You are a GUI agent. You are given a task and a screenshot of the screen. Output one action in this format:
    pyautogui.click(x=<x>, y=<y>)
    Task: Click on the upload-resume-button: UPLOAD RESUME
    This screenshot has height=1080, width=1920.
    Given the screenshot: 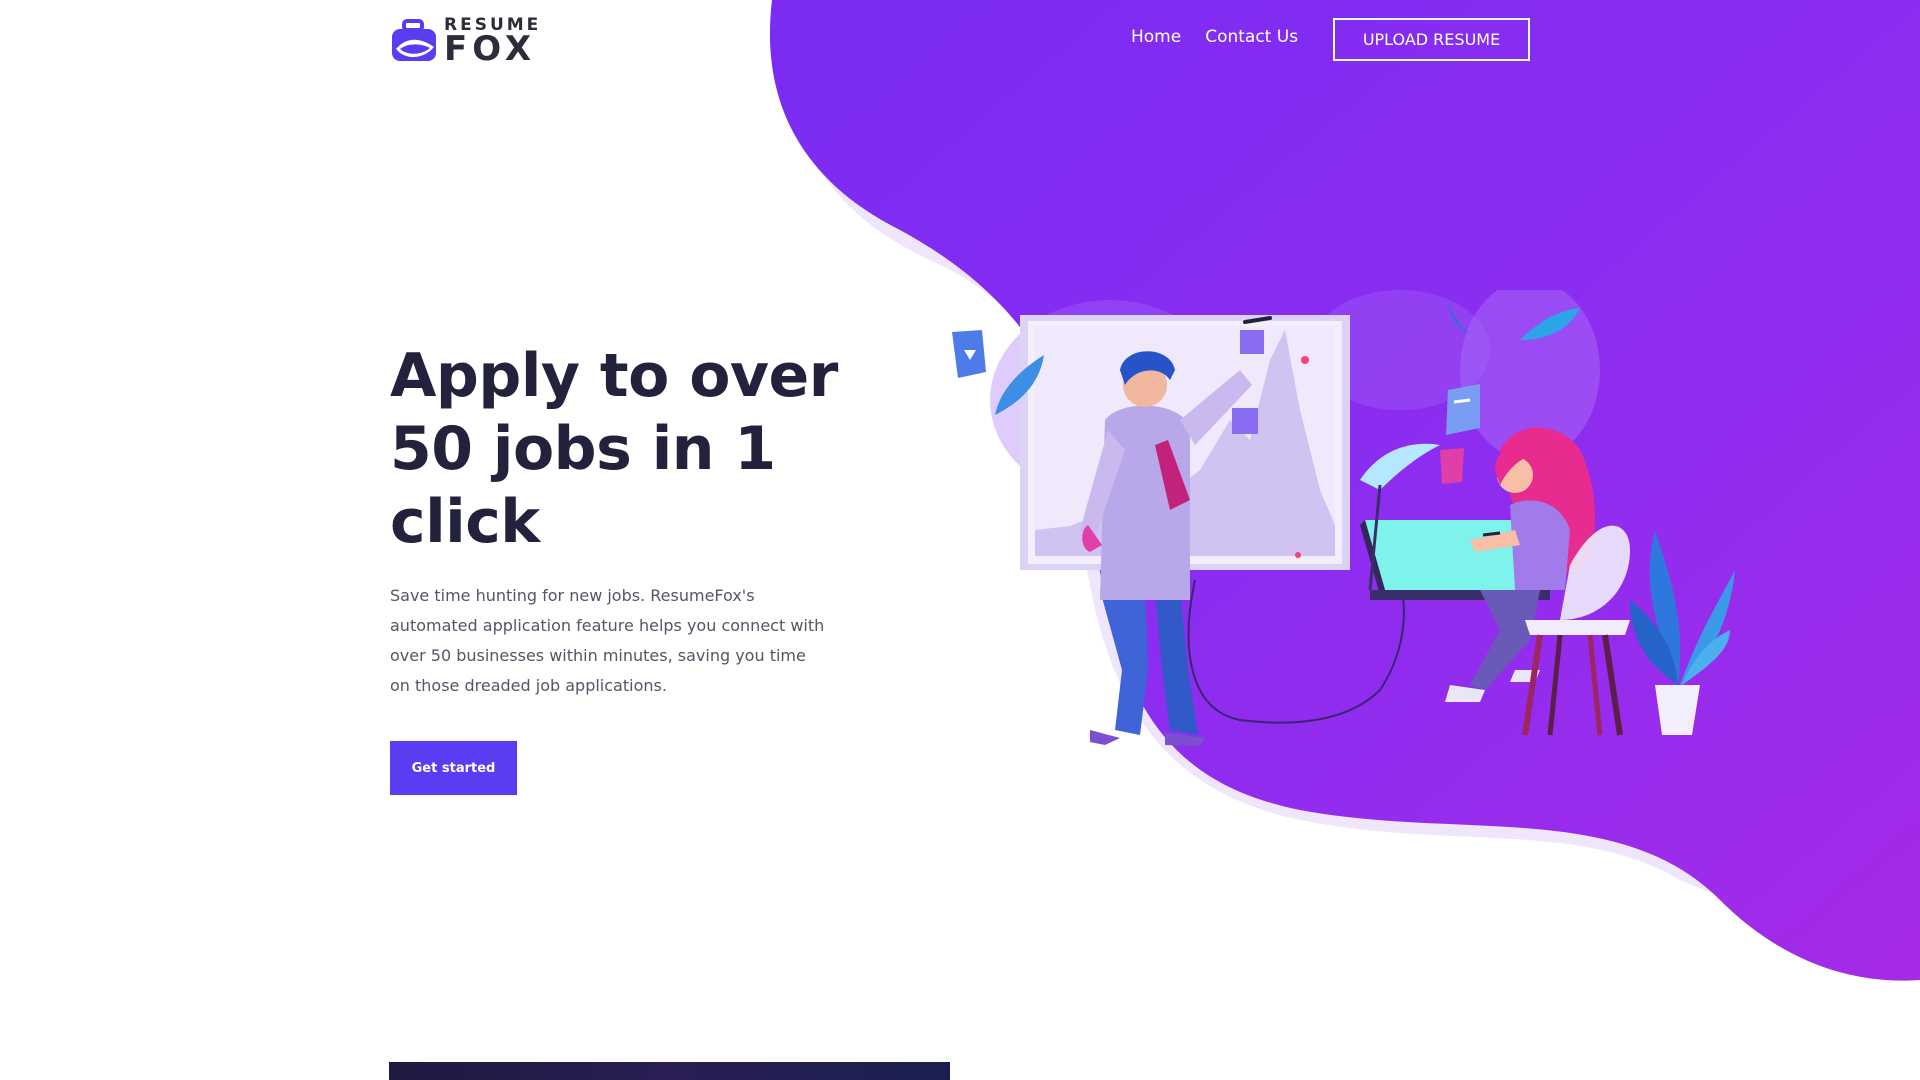 What is the action you would take?
    pyautogui.click(x=1431, y=39)
    